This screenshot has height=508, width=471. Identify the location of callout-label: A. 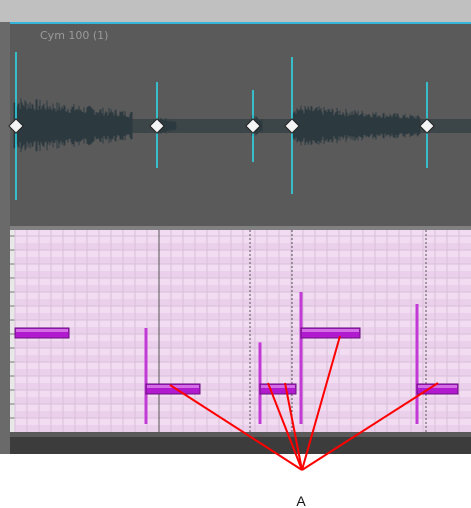
(301, 500).